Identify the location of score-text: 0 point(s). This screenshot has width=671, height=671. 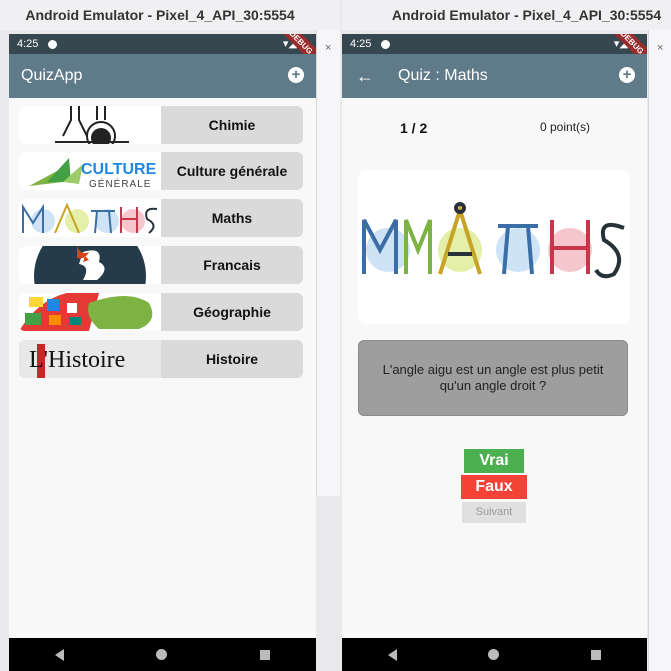
(565, 127).